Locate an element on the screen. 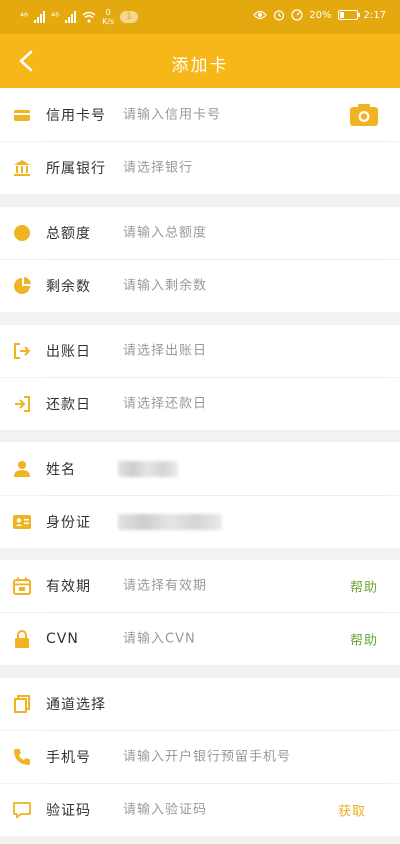  calendar-icon is located at coordinates (22, 586).